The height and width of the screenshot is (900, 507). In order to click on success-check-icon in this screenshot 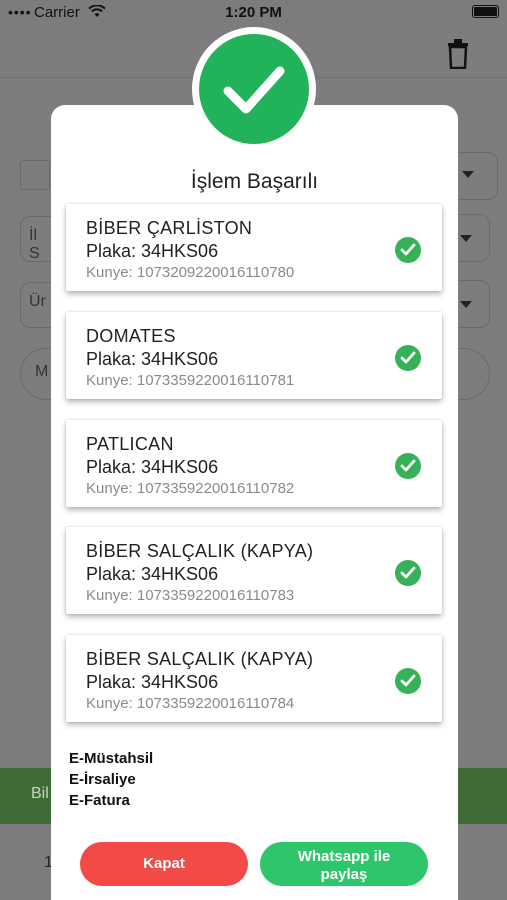, I will do `click(254, 89)`.